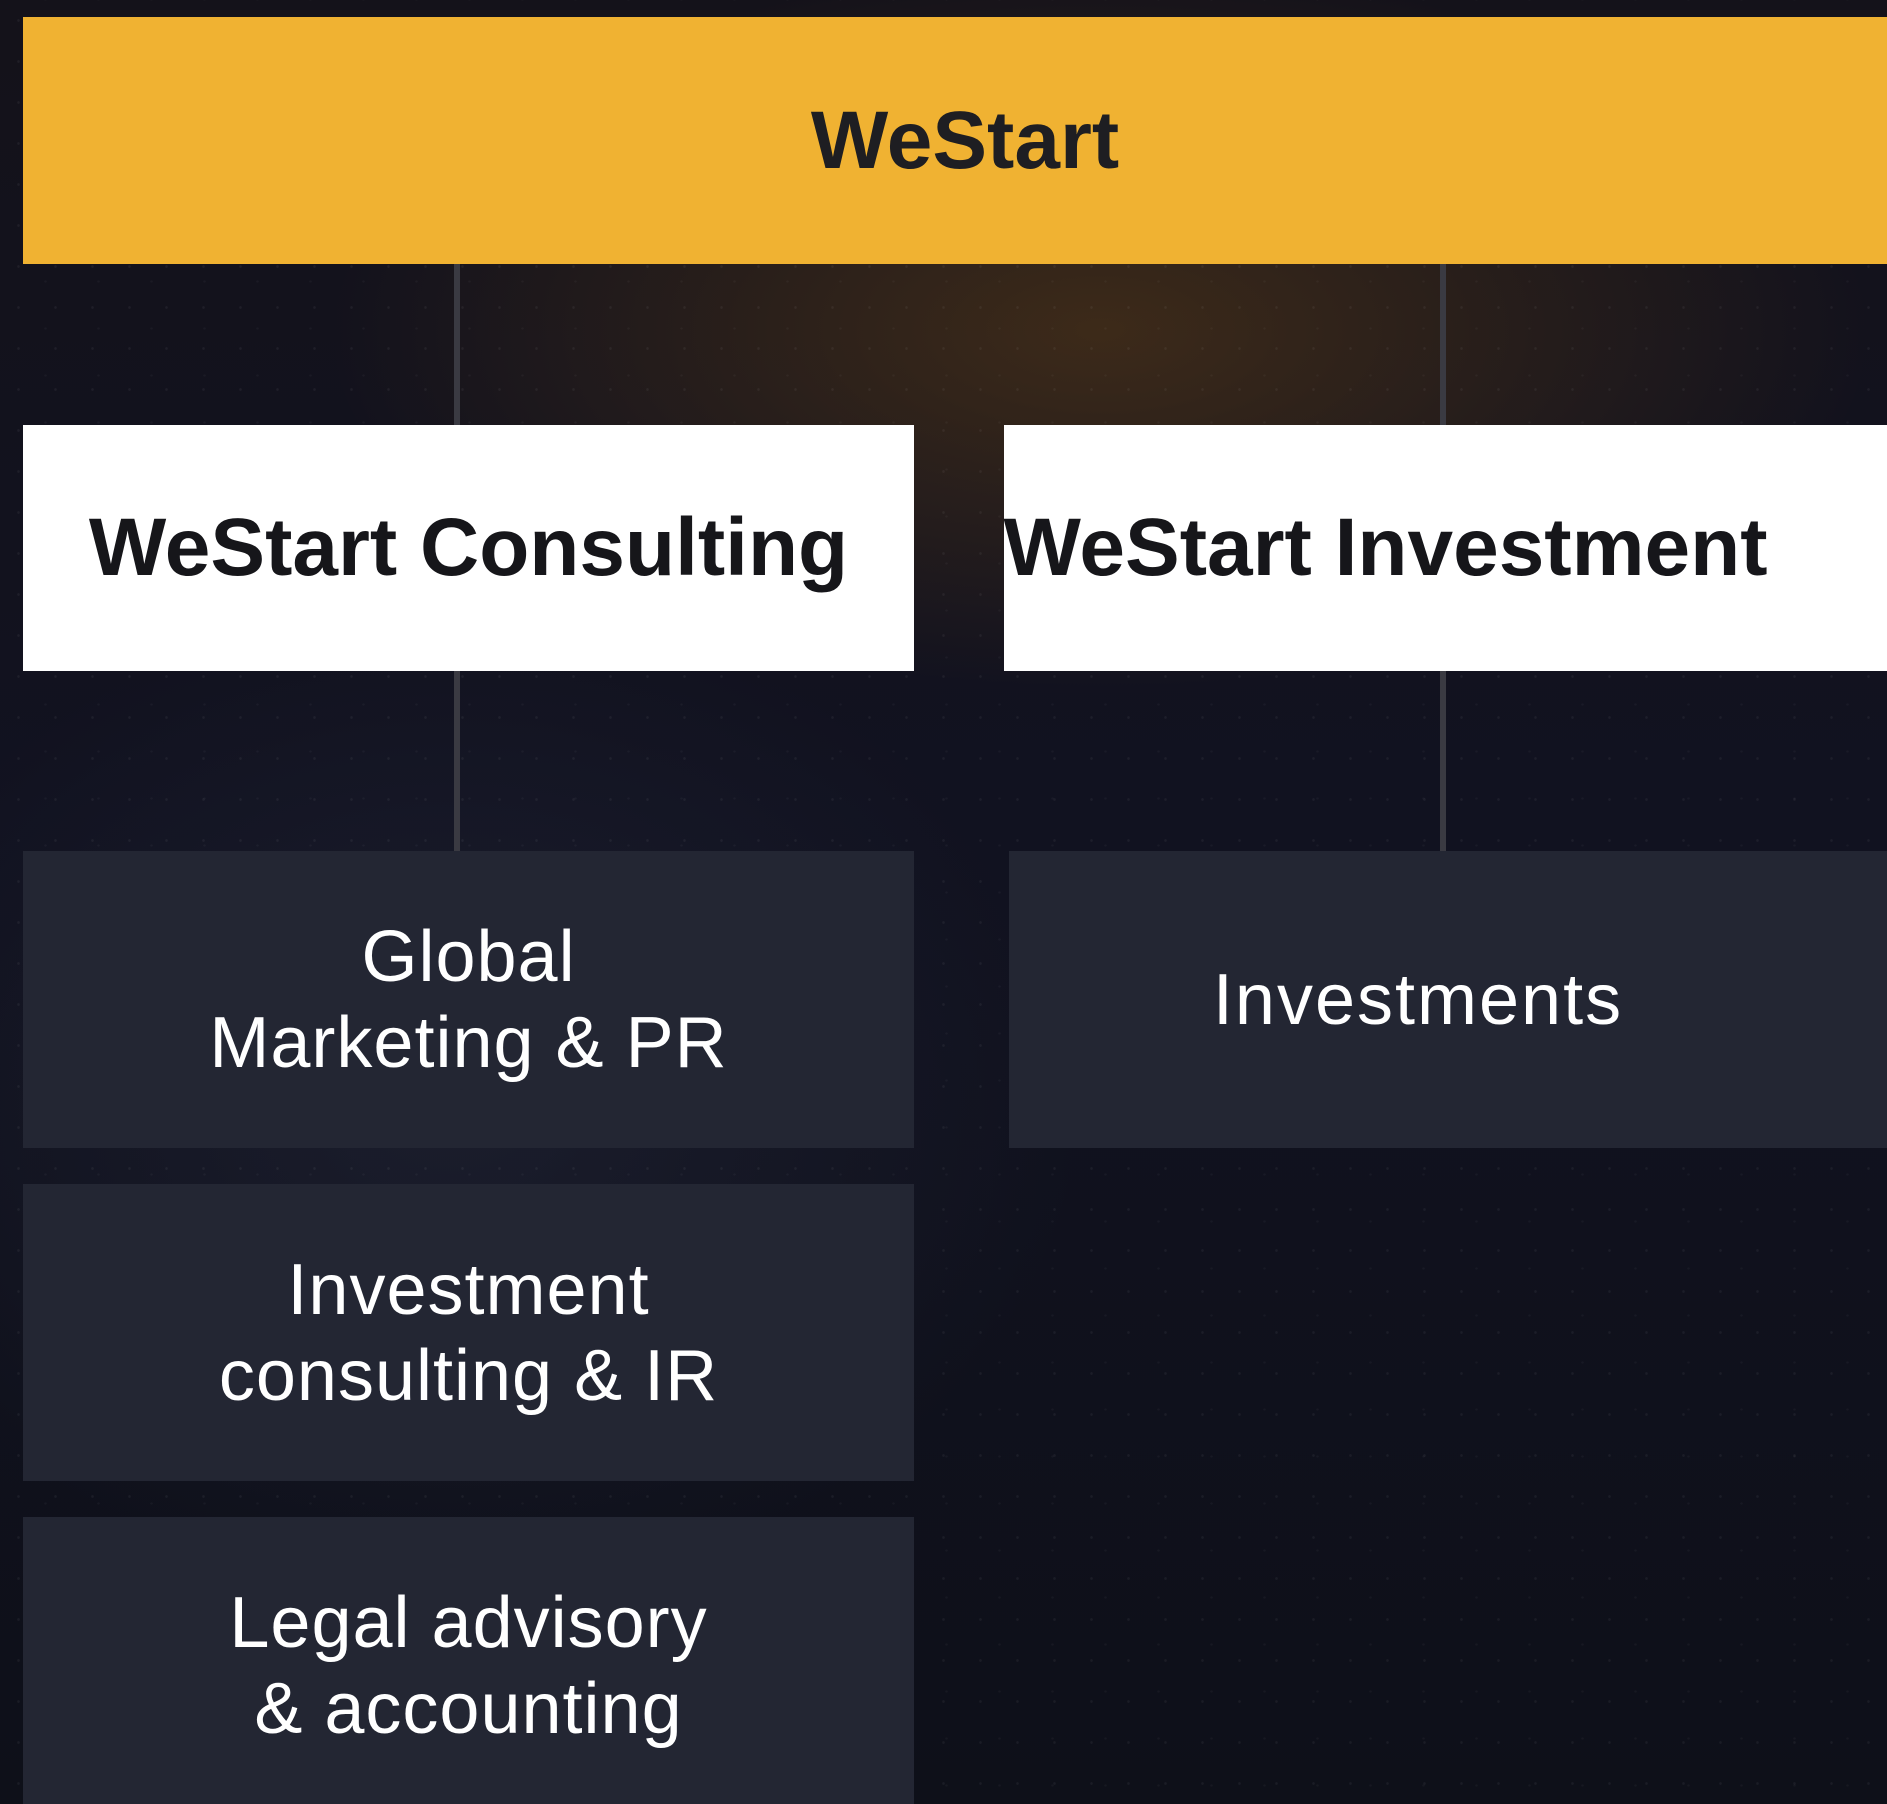 The width and height of the screenshot is (1887, 1804). I want to click on company-node-consulting: WeStart Consulting, so click(468, 548).